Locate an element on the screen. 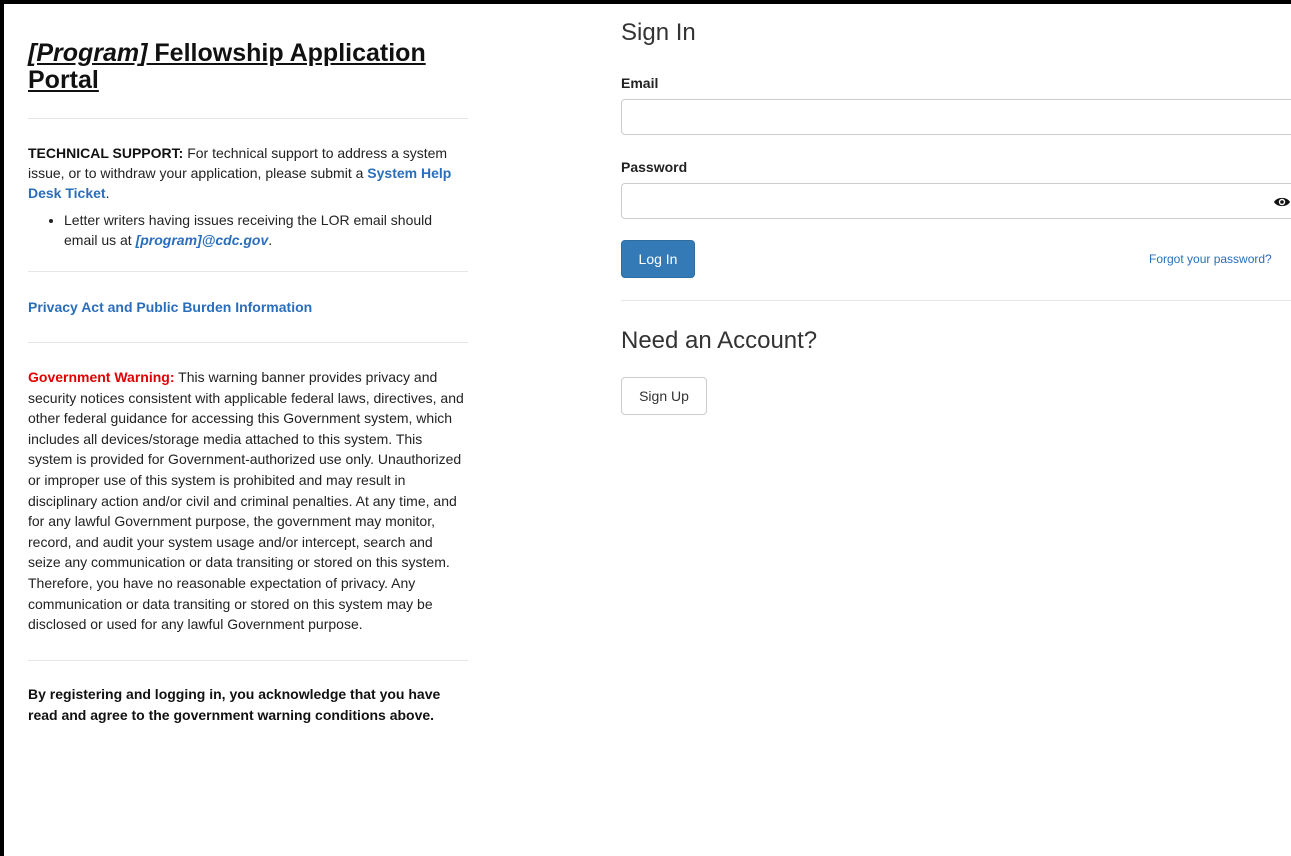 This screenshot has height=856, width=1291. program-placeholder: [Program] is located at coordinates (88, 53).